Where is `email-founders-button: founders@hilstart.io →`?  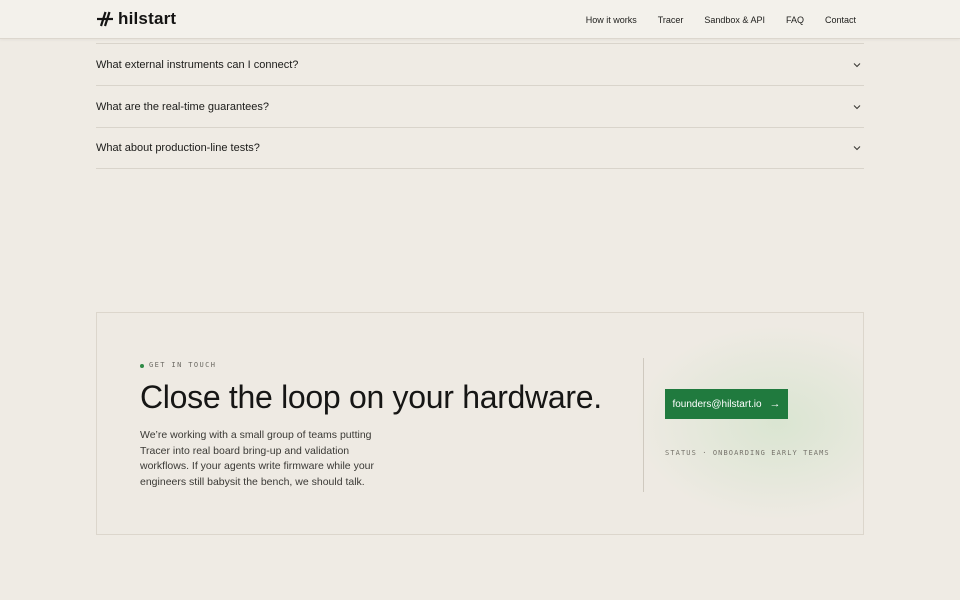
email-founders-button: founders@hilstart.io → is located at coordinates (726, 404).